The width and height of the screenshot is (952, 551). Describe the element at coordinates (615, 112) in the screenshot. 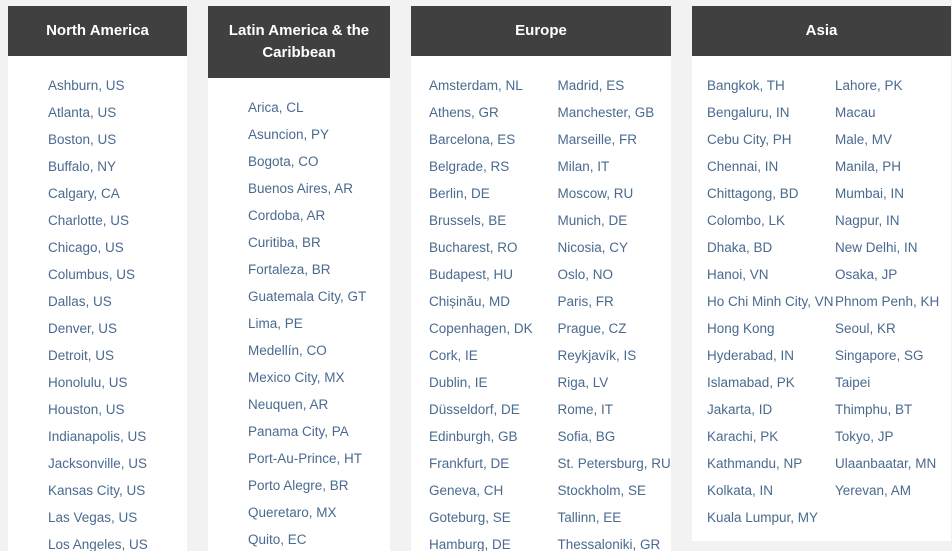

I see `city-link-manchester-gb: Manchester, GB` at that location.